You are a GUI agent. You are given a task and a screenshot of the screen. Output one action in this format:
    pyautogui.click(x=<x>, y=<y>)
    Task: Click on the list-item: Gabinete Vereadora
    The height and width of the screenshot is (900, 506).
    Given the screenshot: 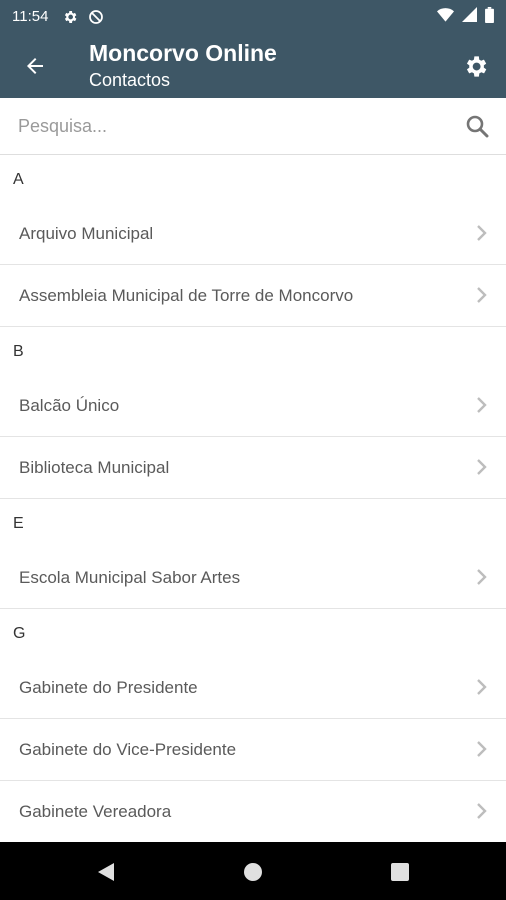 What is the action you would take?
    pyautogui.click(x=253, y=811)
    